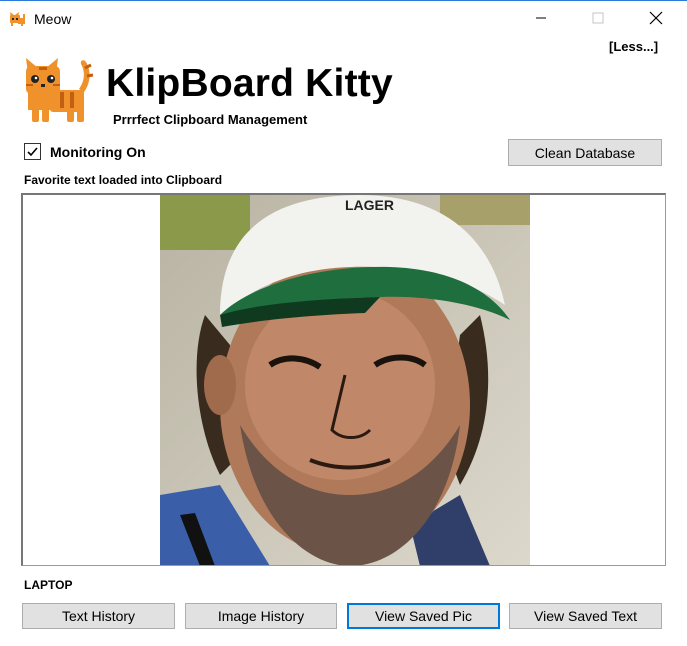  I want to click on monitoring-checkbox, so click(32, 151).